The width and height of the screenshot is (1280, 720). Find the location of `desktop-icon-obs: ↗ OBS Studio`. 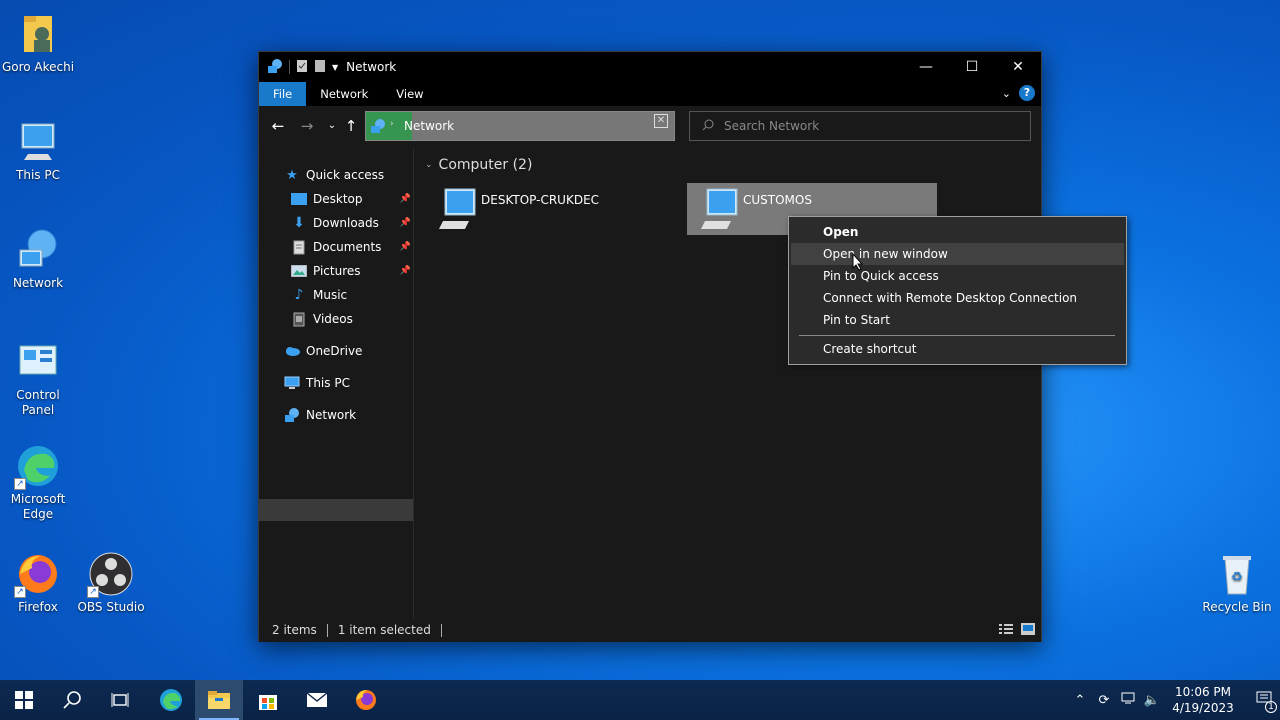

desktop-icon-obs: ↗ OBS Studio is located at coordinates (111, 582).